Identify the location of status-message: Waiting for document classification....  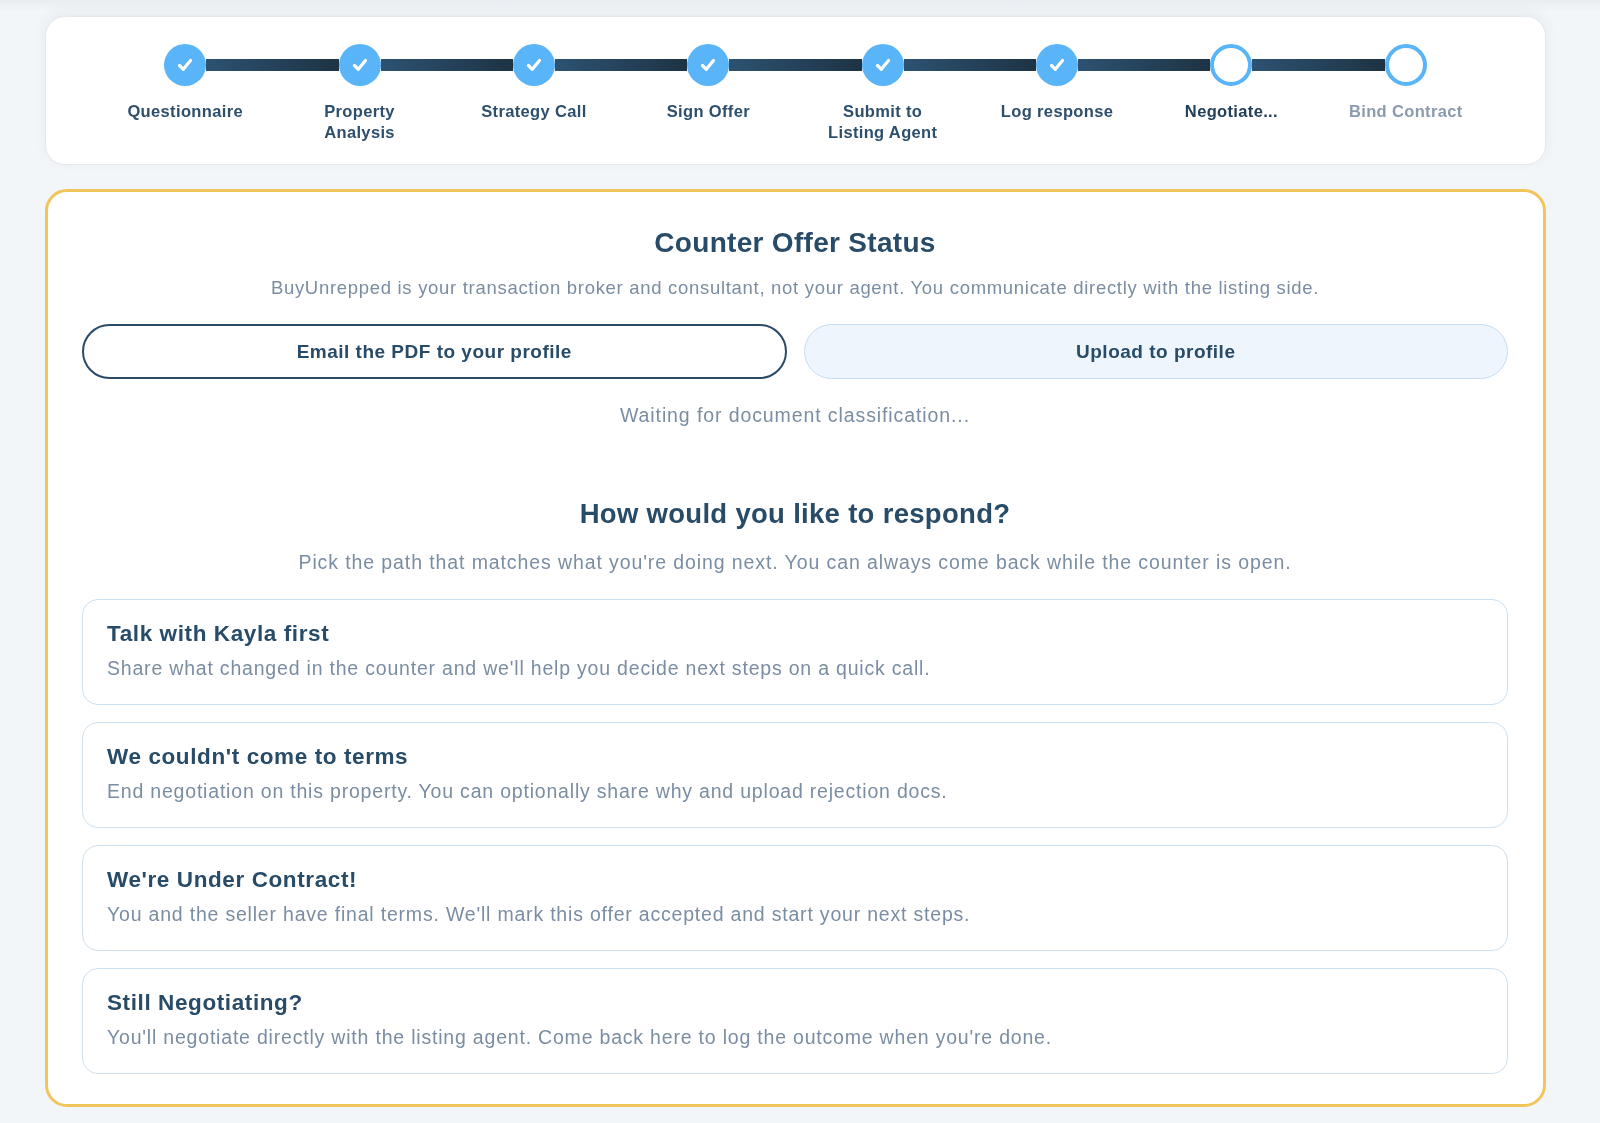
(795, 415).